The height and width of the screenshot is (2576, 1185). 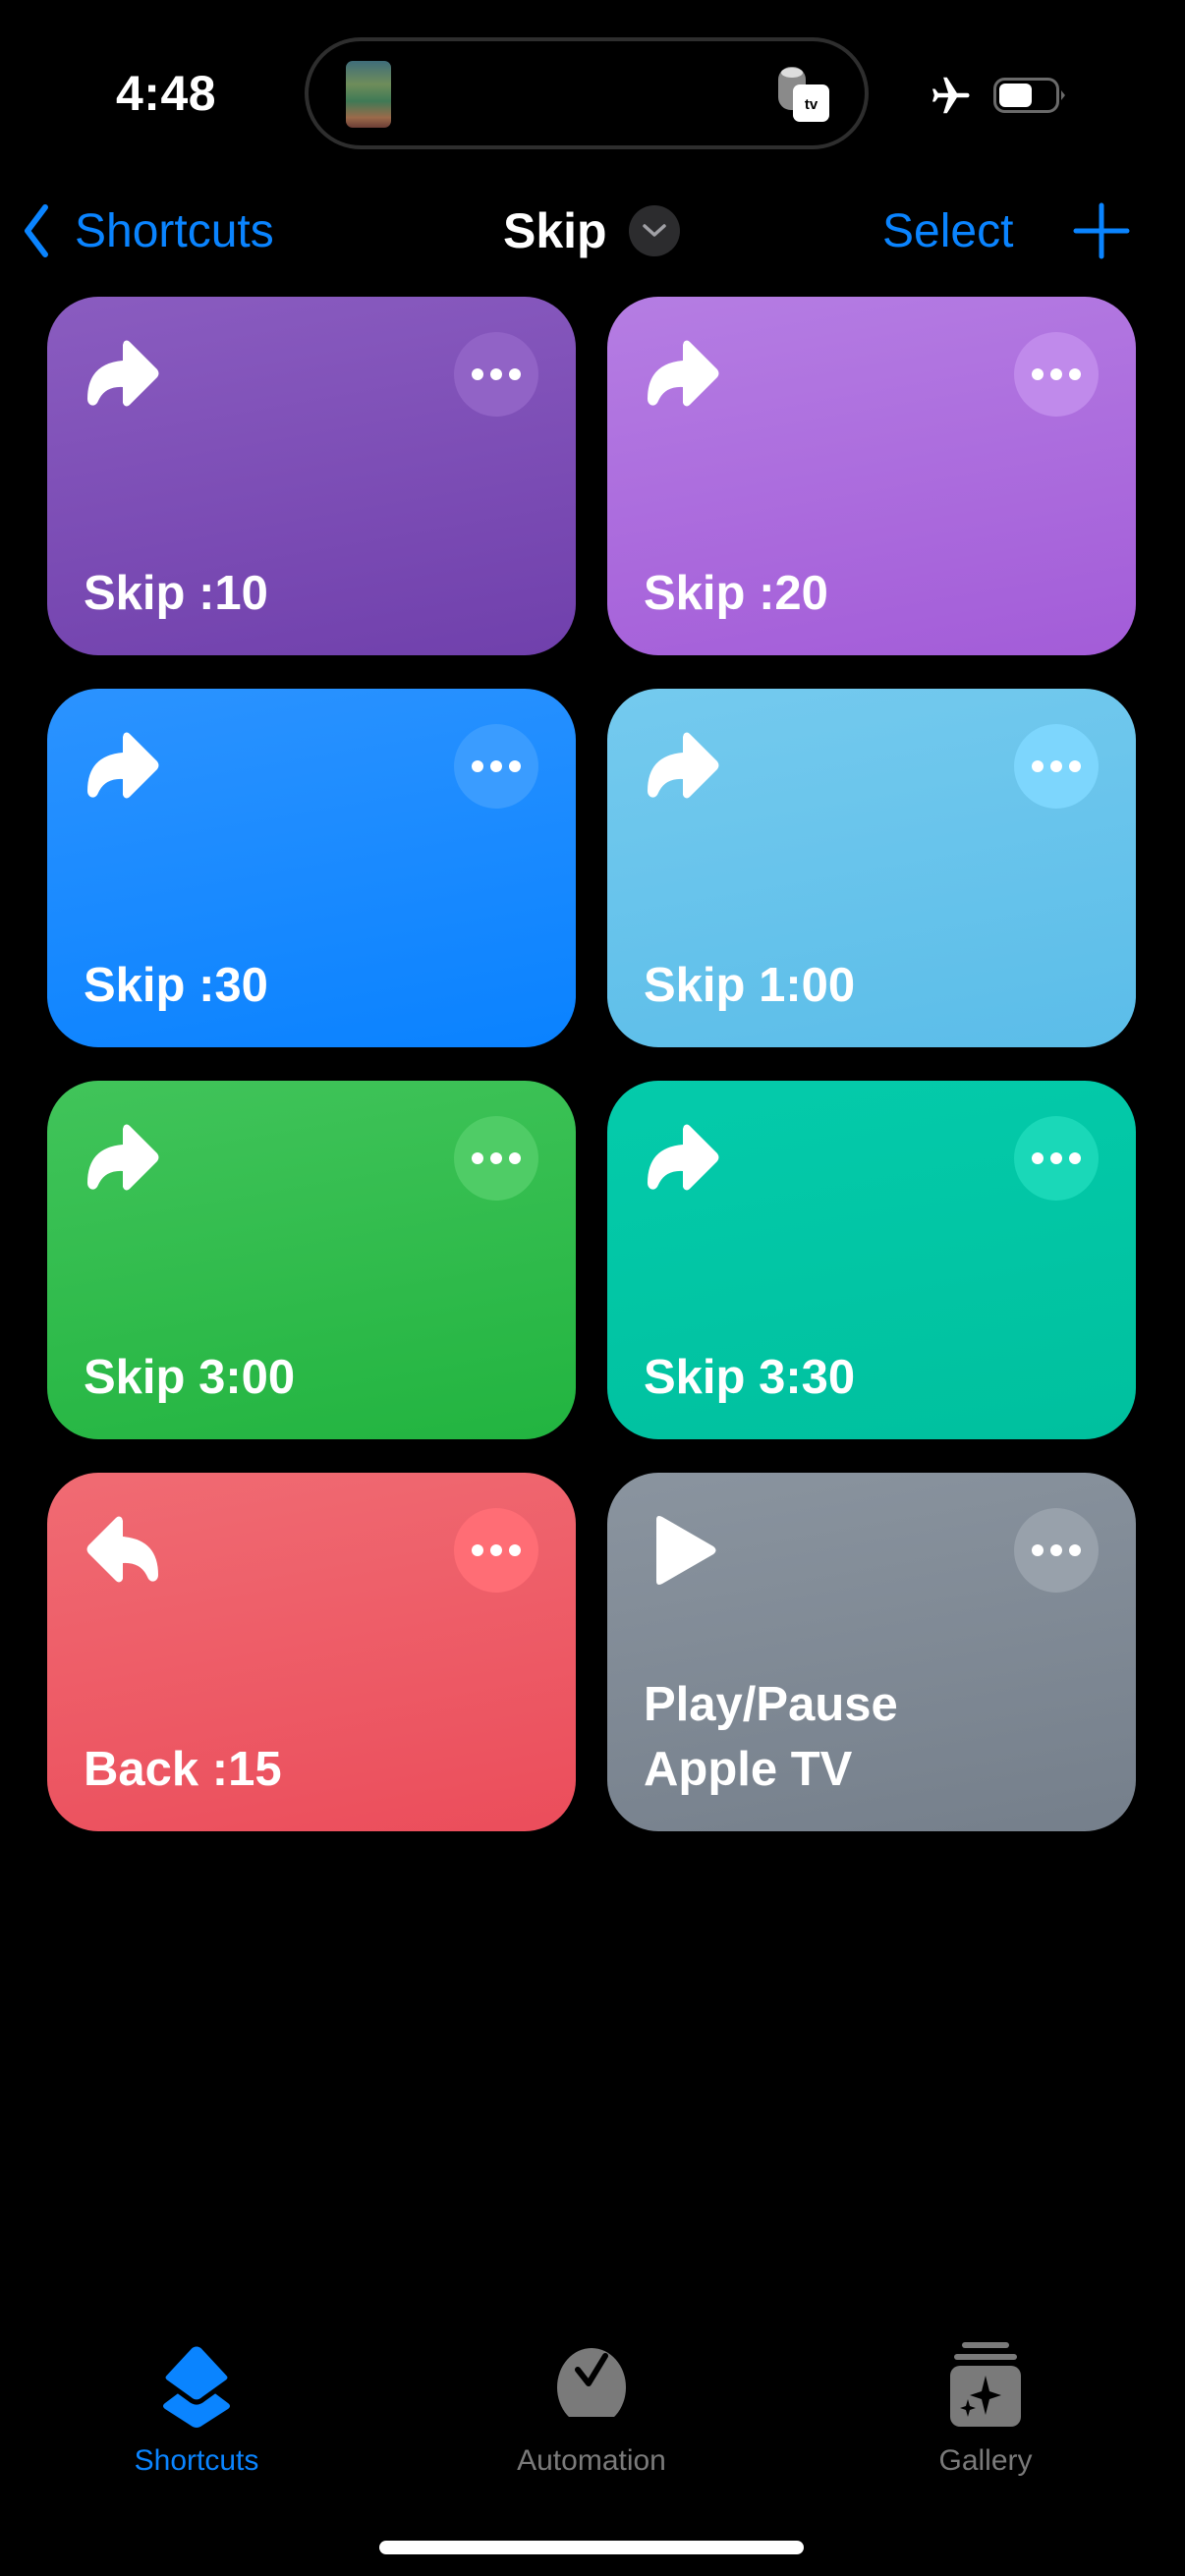 What do you see at coordinates (312, 1652) in the screenshot?
I see `shortcut-tile: Back :15` at bounding box center [312, 1652].